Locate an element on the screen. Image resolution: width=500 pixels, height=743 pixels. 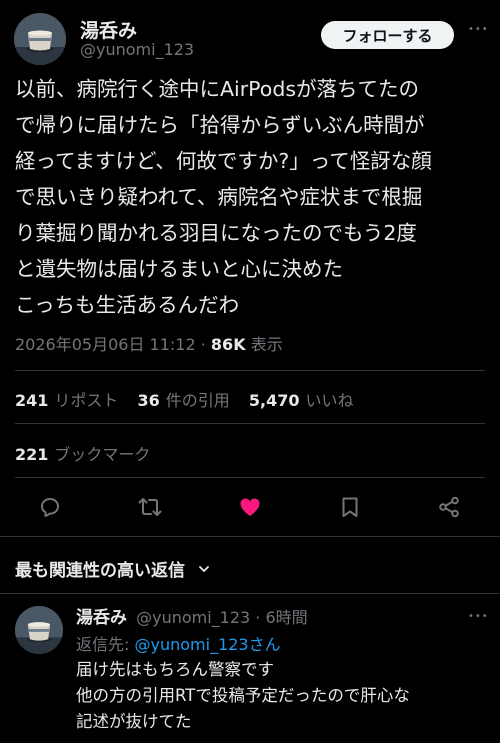
stats-row: 241 リポスト 36 件の引用 5,470 いいね is located at coordinates (184, 399).